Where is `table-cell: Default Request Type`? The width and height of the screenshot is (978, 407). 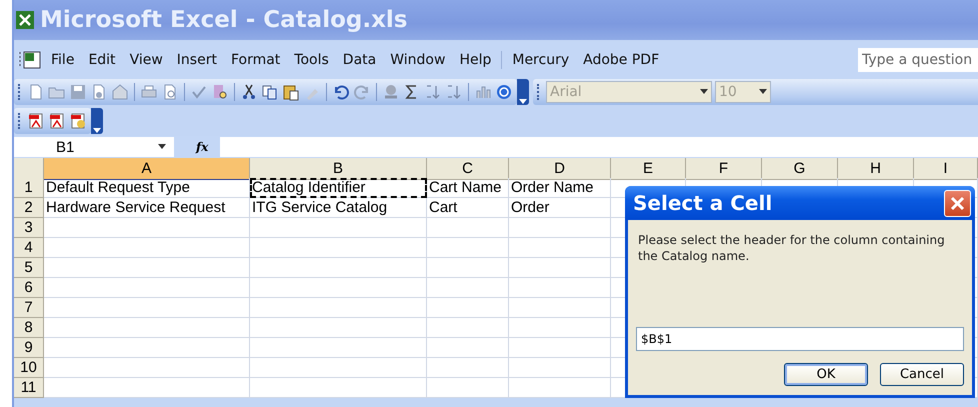
table-cell: Default Request Type is located at coordinates (147, 188).